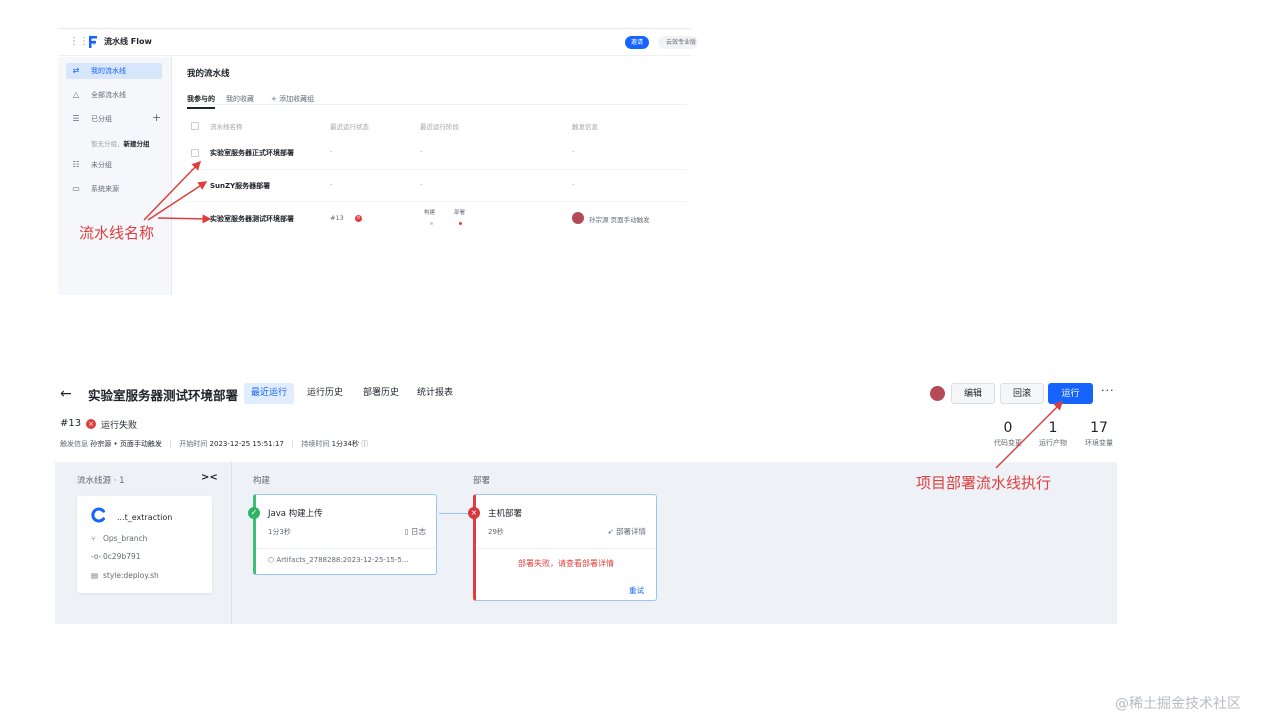 This screenshot has width=1280, height=720. Describe the element at coordinates (105, 189) in the screenshot. I see `sidebar-item-label: 系统来源` at that location.